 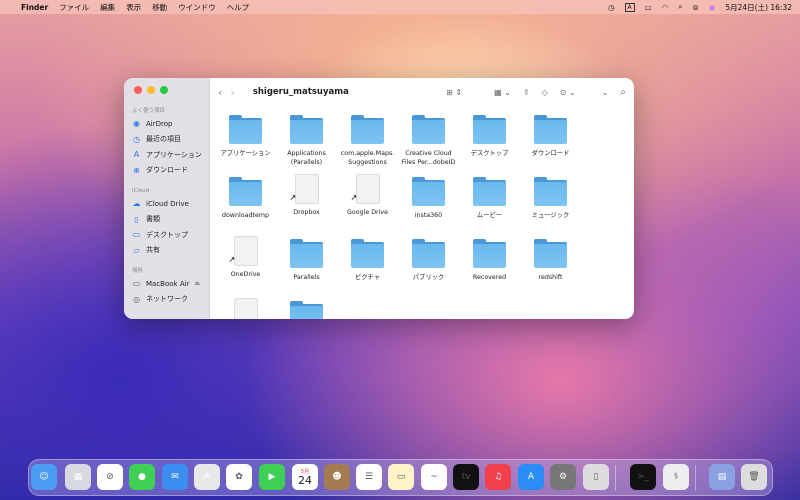 I want to click on minimize-button, so click(x=151, y=90).